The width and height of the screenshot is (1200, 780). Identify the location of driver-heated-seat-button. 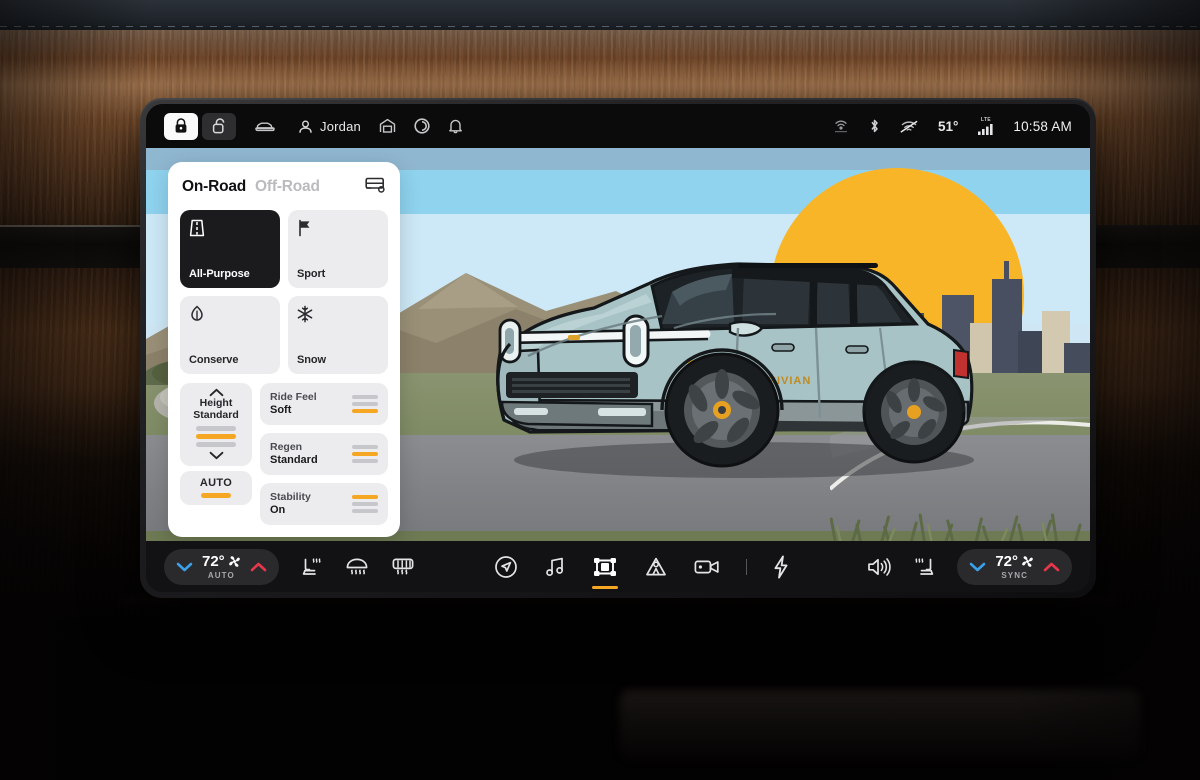
(312, 567).